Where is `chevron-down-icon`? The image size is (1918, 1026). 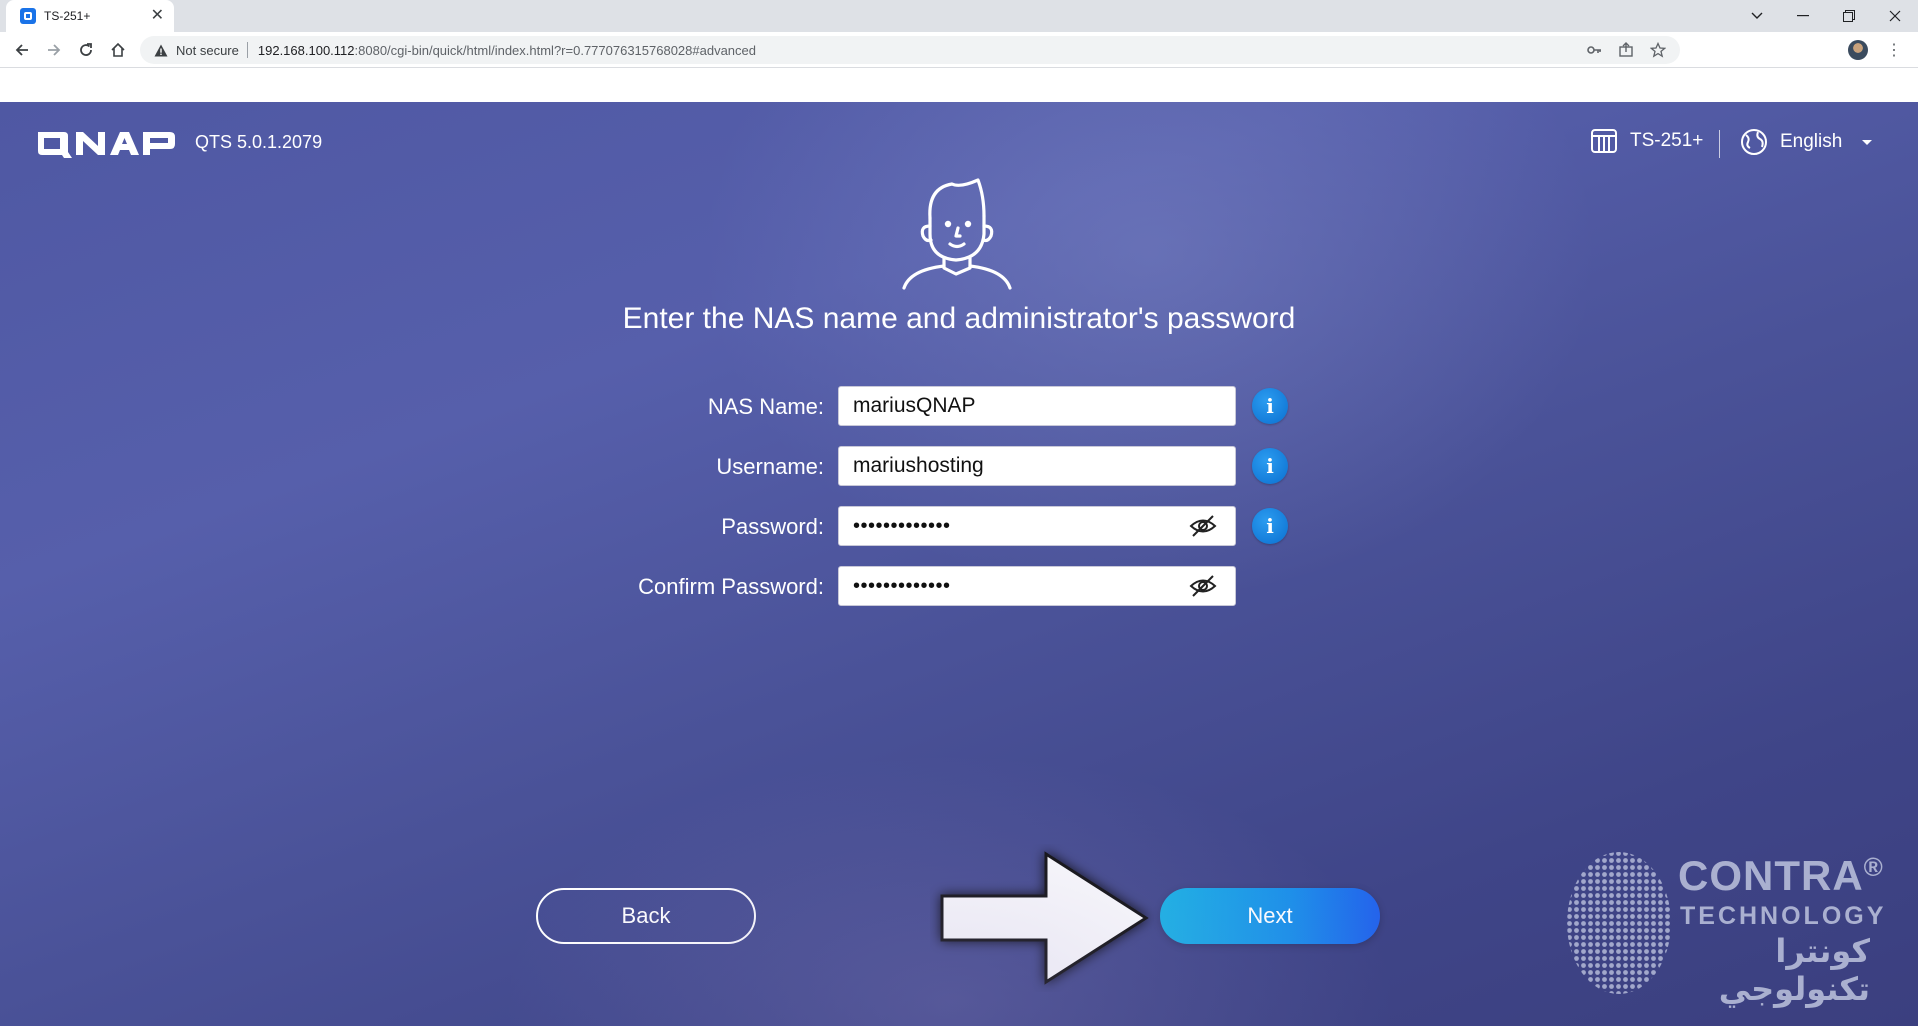
chevron-down-icon is located at coordinates (1867, 142).